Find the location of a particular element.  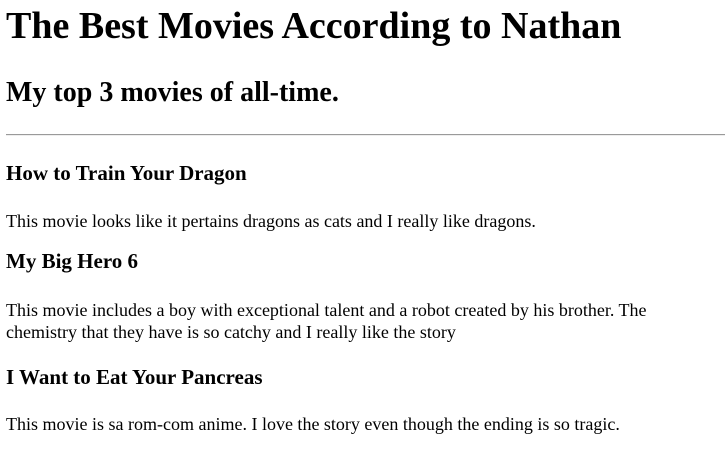

movie-title: I Want to Eat Your Pancreas is located at coordinates (134, 377).